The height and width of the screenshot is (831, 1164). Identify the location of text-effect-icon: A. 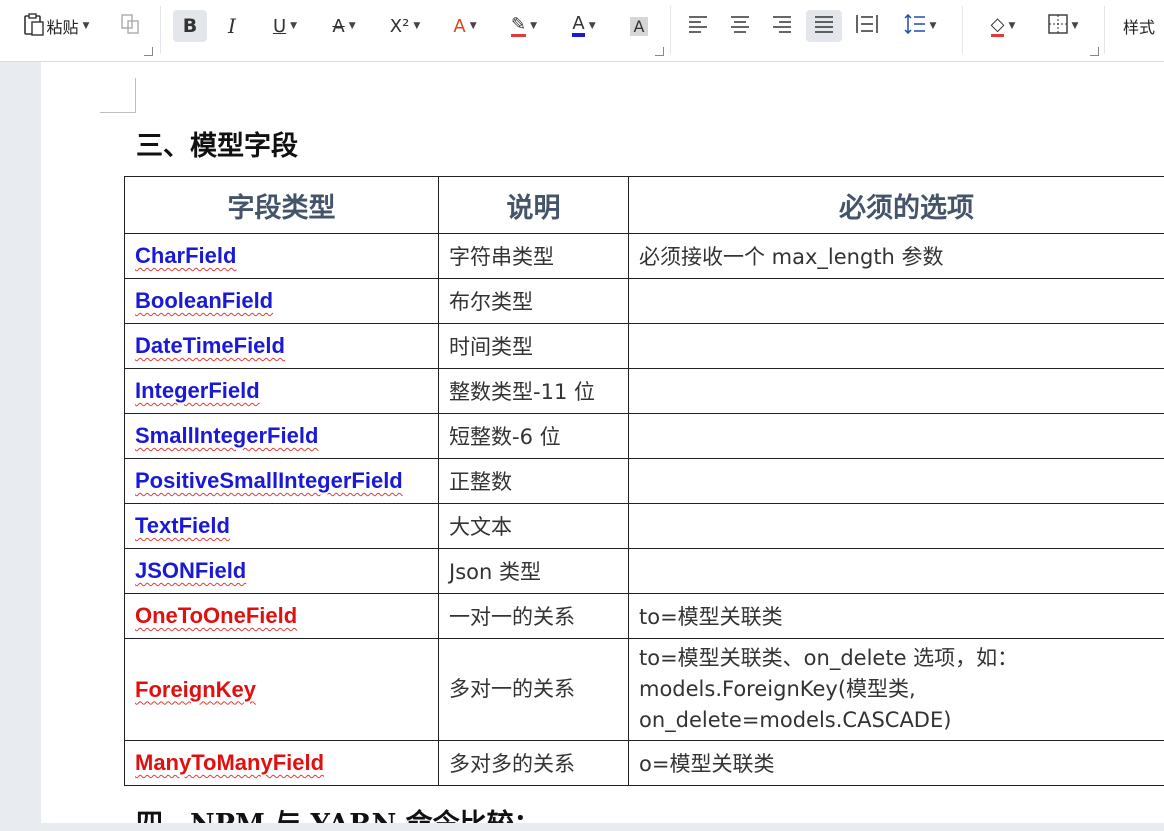
(459, 26).